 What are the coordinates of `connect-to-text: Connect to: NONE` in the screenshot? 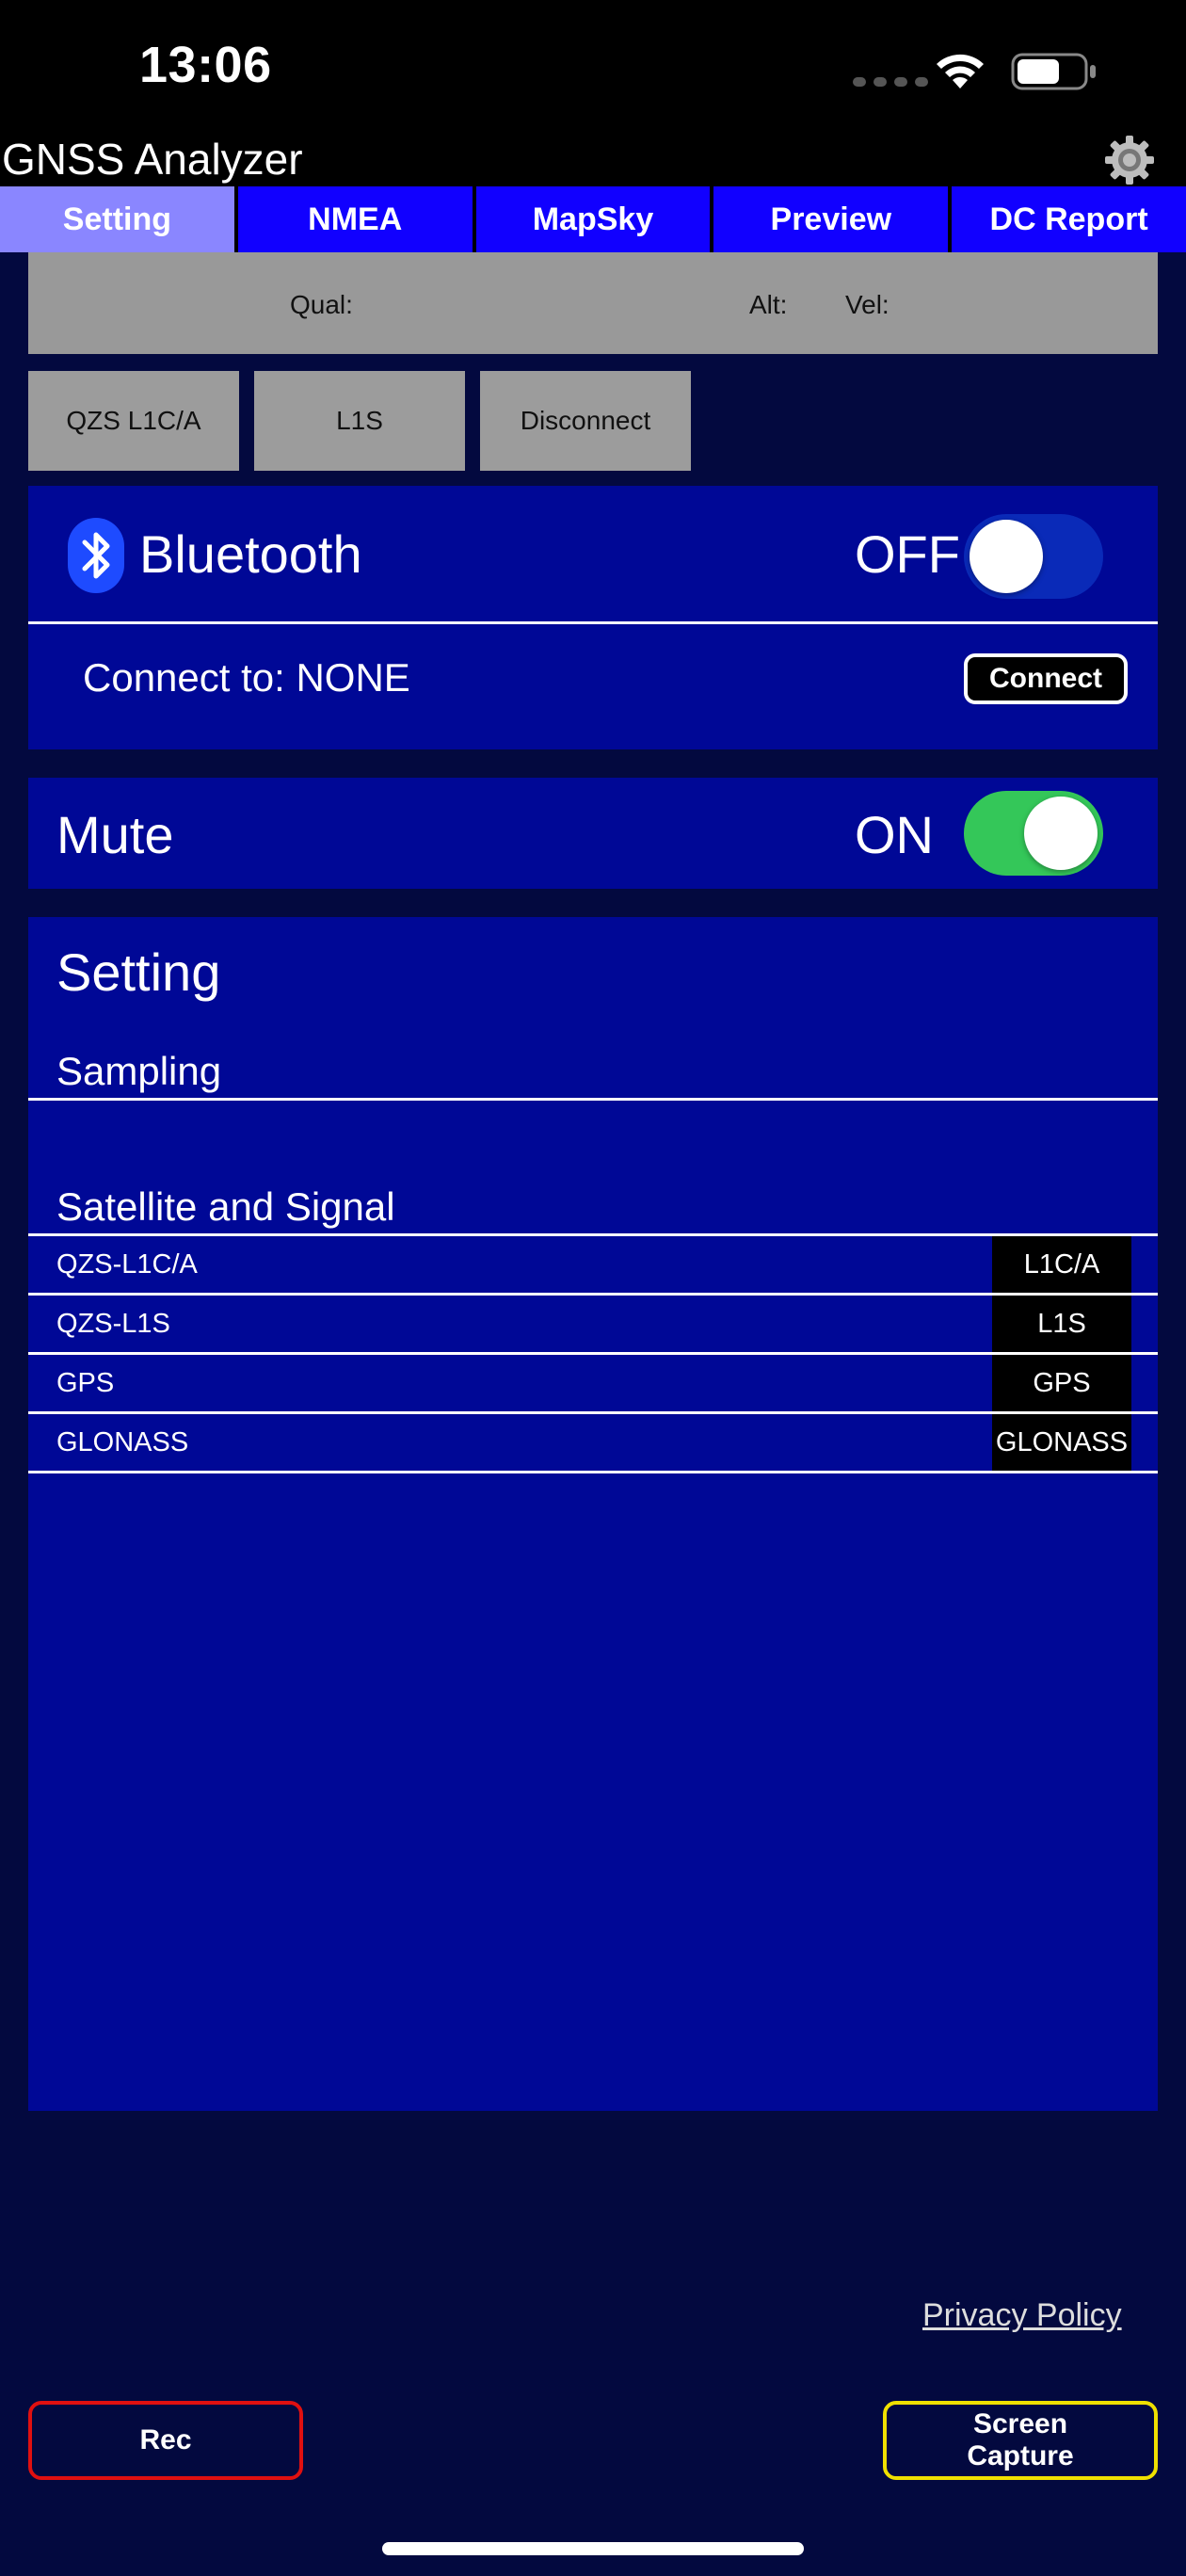 It's located at (246, 677).